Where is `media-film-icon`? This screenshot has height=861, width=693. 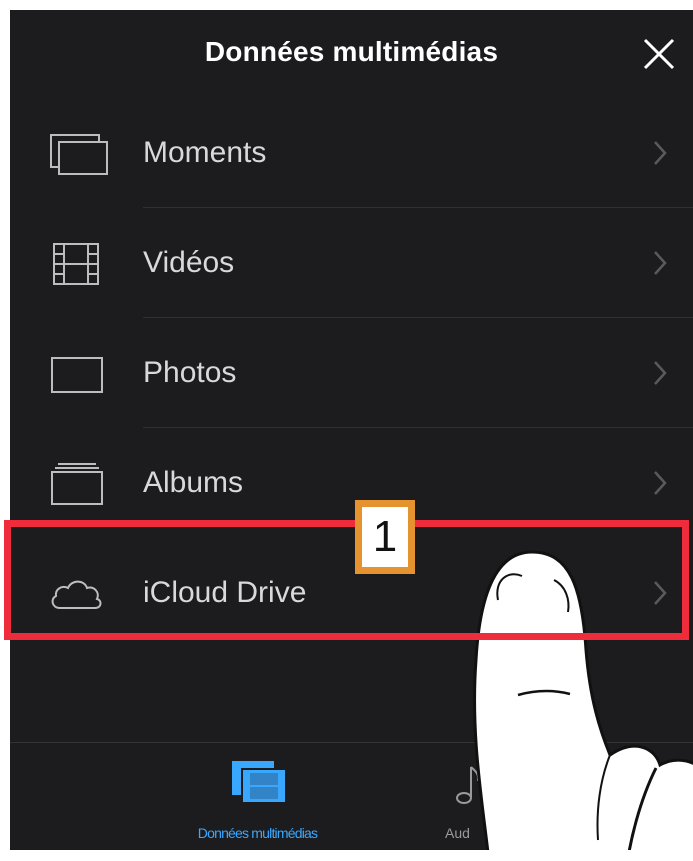
media-film-icon is located at coordinates (259, 782).